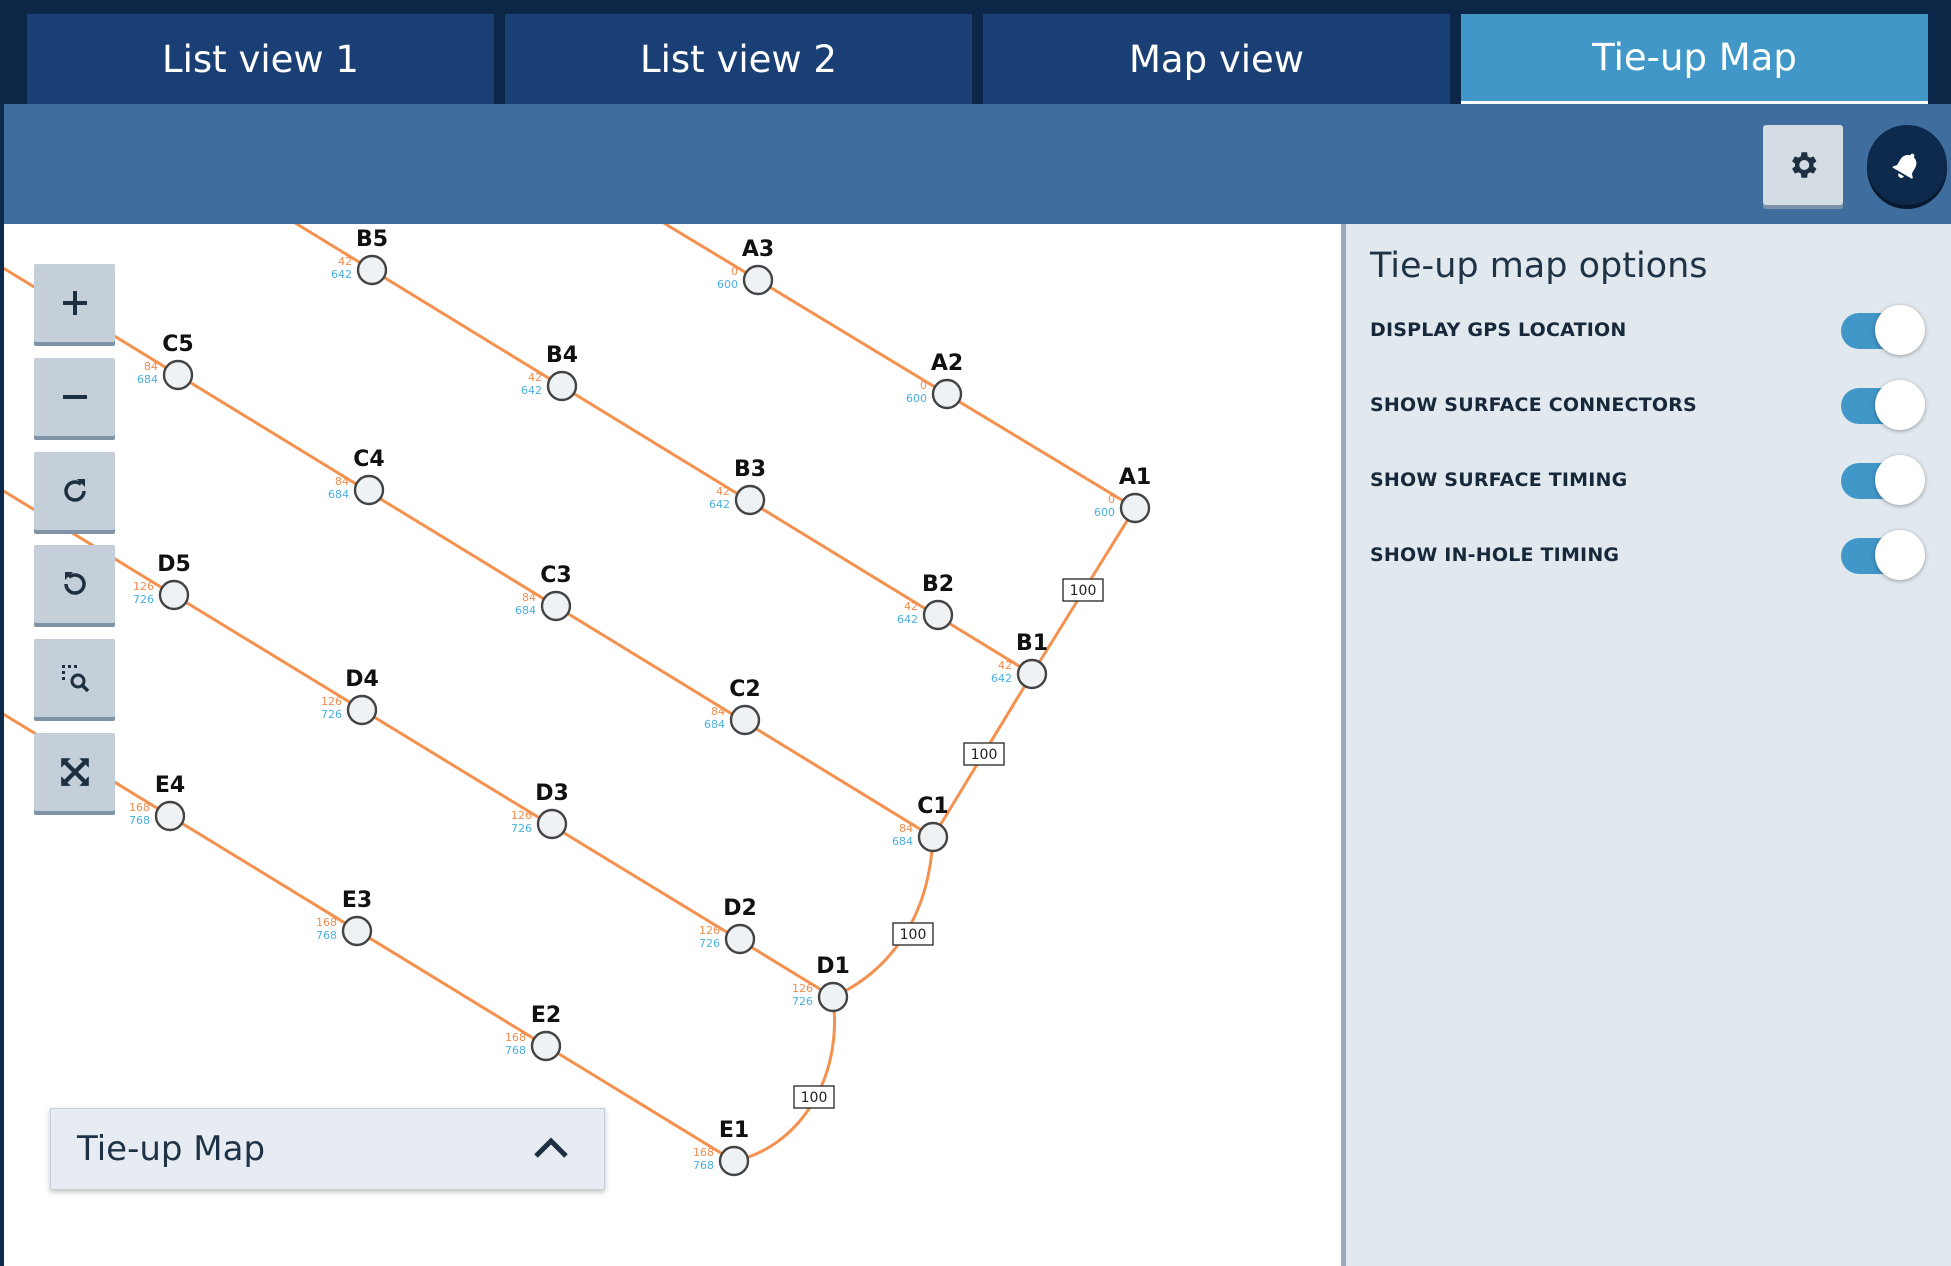 The height and width of the screenshot is (1266, 1951). I want to click on hole-name: B4, so click(562, 355).